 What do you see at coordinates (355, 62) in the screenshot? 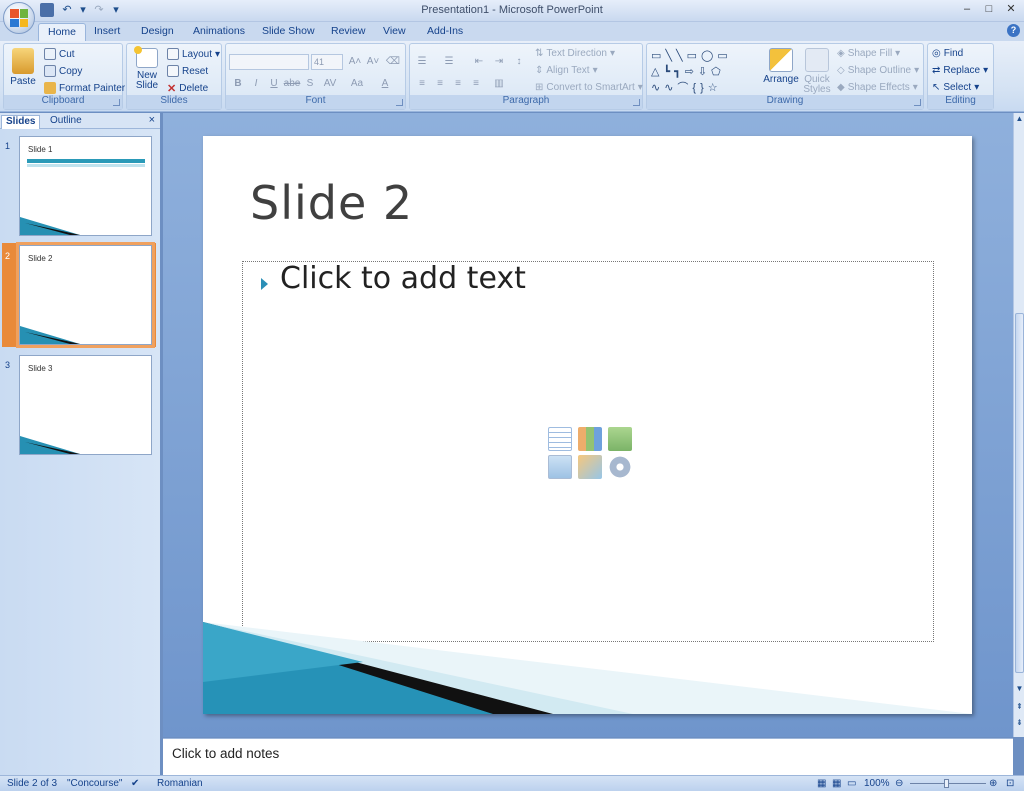
I see `grow-font-icon: A˄` at bounding box center [355, 62].